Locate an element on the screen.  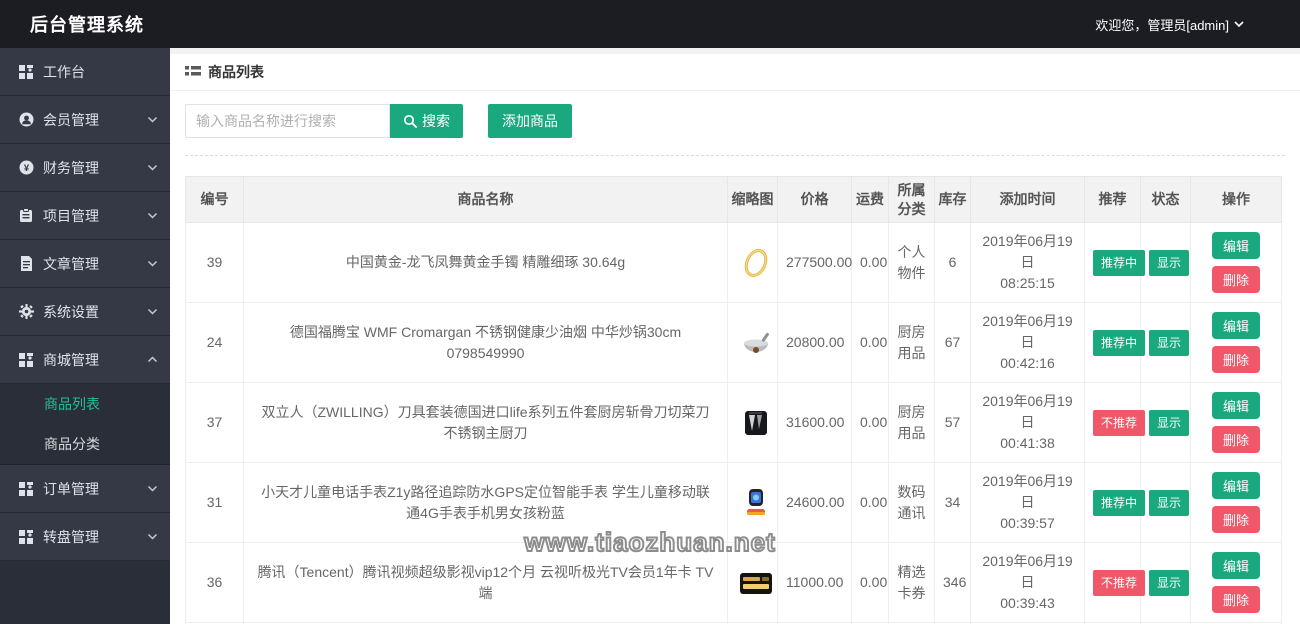
add-product-button: 添加商品 is located at coordinates (530, 121).